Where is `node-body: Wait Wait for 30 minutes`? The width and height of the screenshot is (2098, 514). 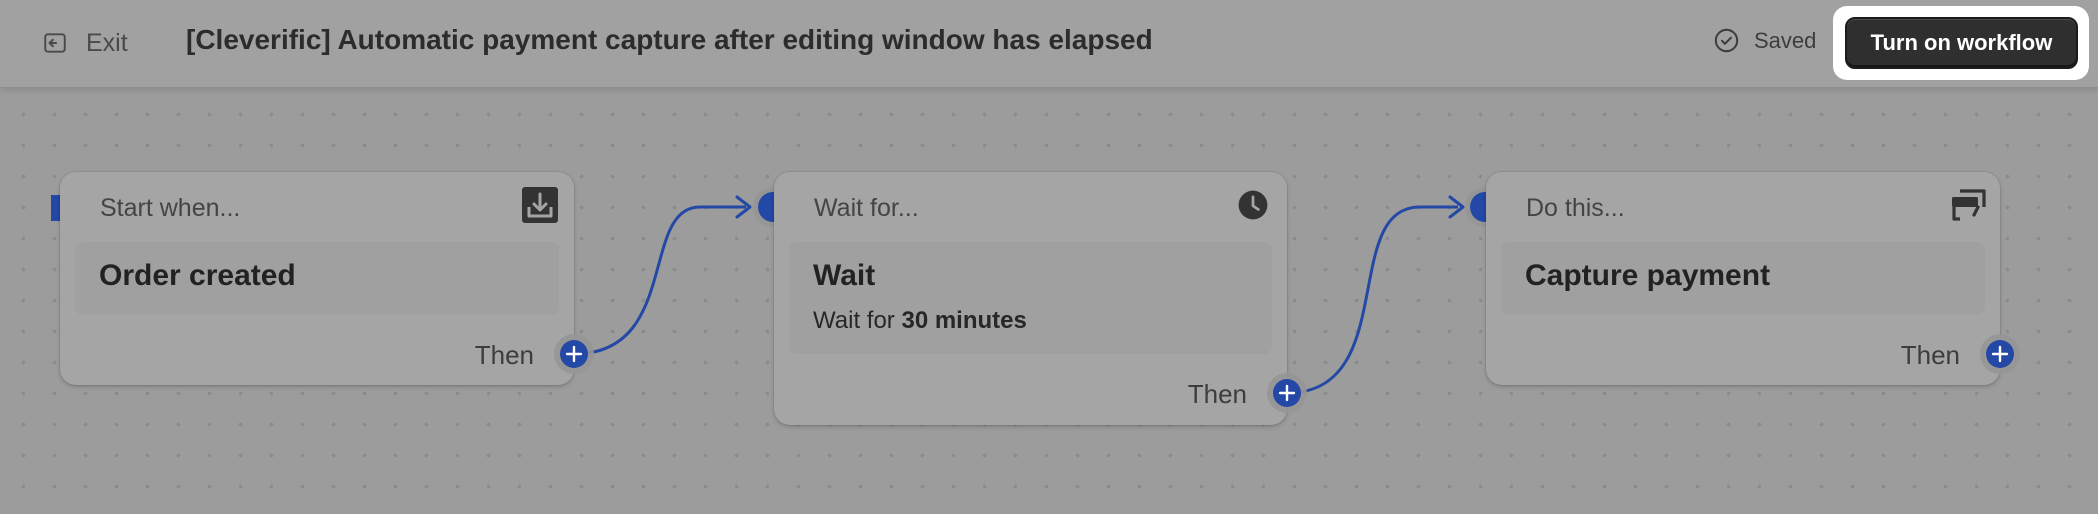
node-body: Wait Wait for 30 minutes is located at coordinates (1030, 298).